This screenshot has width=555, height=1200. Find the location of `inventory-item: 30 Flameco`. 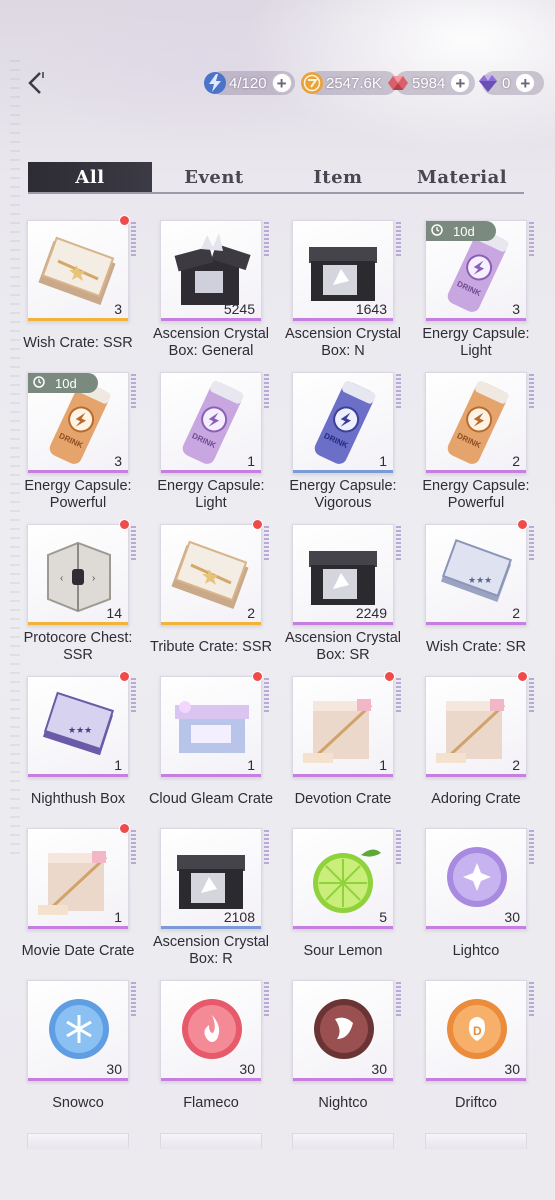

inventory-item: 30 Flameco is located at coordinates (215, 1050).